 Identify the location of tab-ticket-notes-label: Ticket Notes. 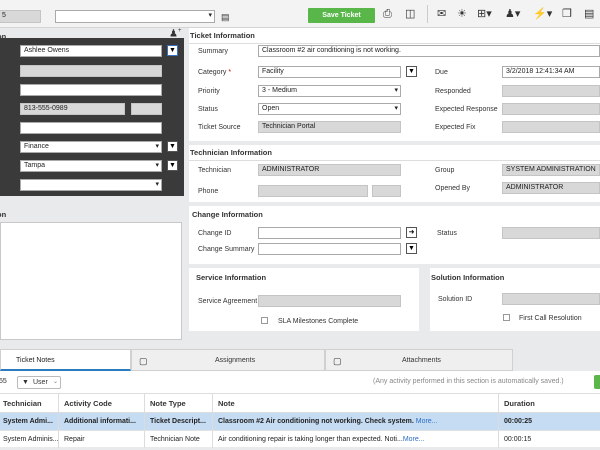
(35, 360).